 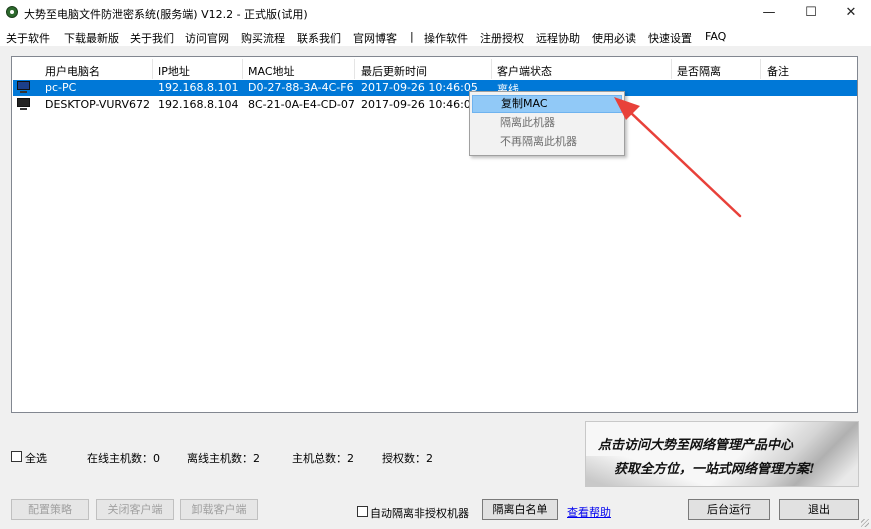 What do you see at coordinates (589, 512) in the screenshot?
I see `help-link: 查看帮助` at bounding box center [589, 512].